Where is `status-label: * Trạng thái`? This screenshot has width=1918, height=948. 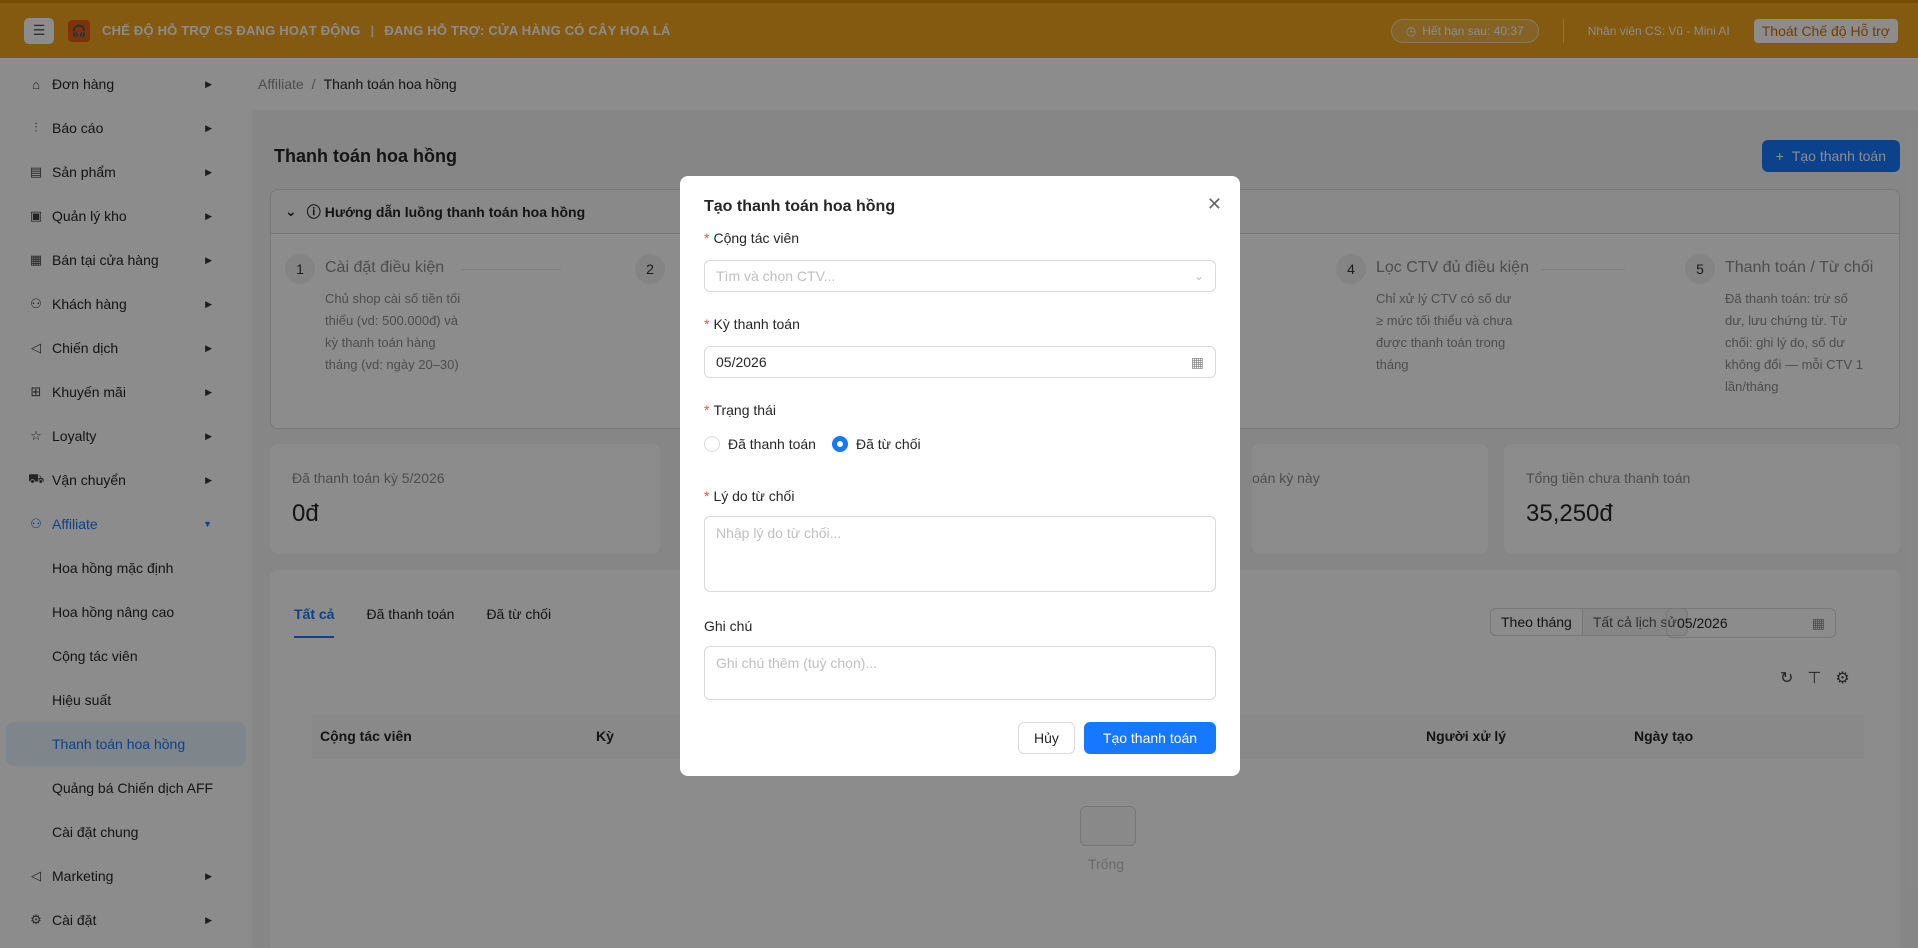
status-label: * Trạng thái is located at coordinates (740, 410).